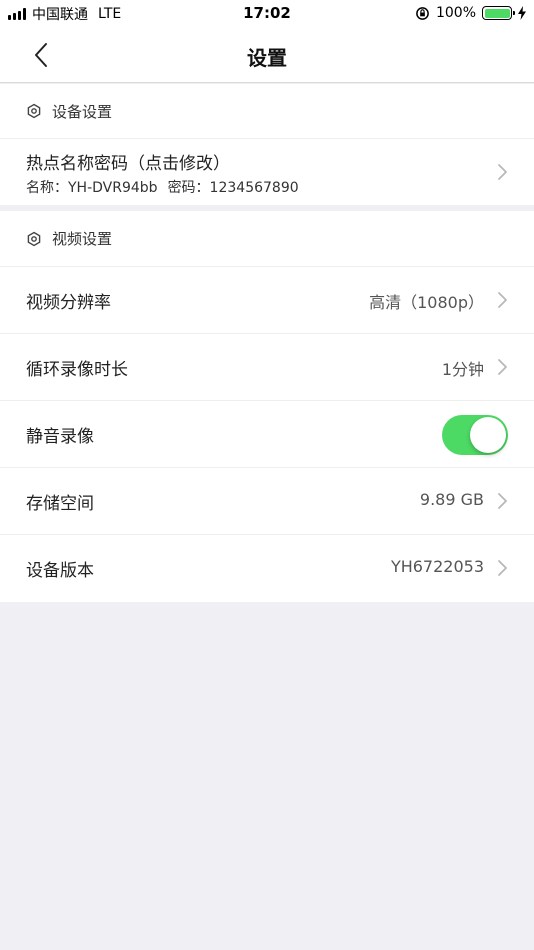  I want to click on storage-label: 存储空间, so click(60, 504).